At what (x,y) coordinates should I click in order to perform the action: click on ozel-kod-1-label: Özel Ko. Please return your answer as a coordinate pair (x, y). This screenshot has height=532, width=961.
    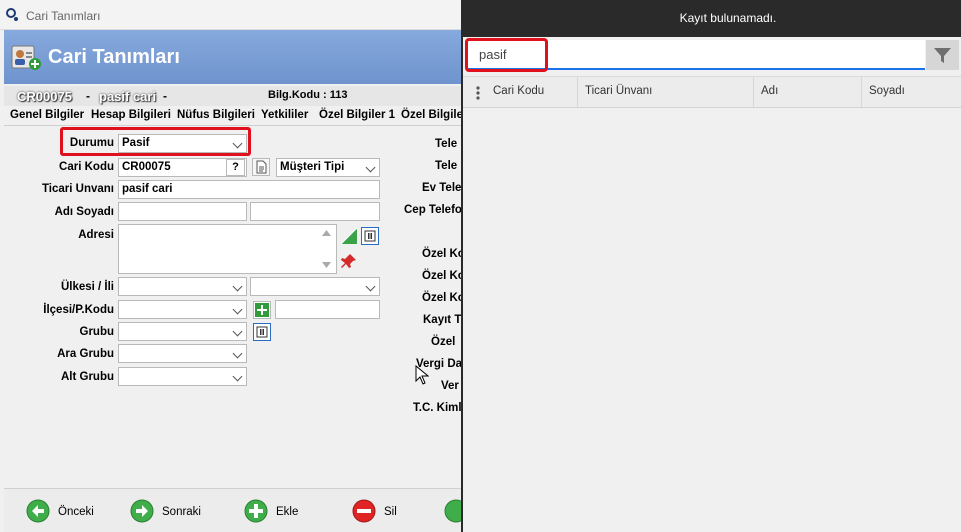
    Looking at the image, I should click on (441, 254).